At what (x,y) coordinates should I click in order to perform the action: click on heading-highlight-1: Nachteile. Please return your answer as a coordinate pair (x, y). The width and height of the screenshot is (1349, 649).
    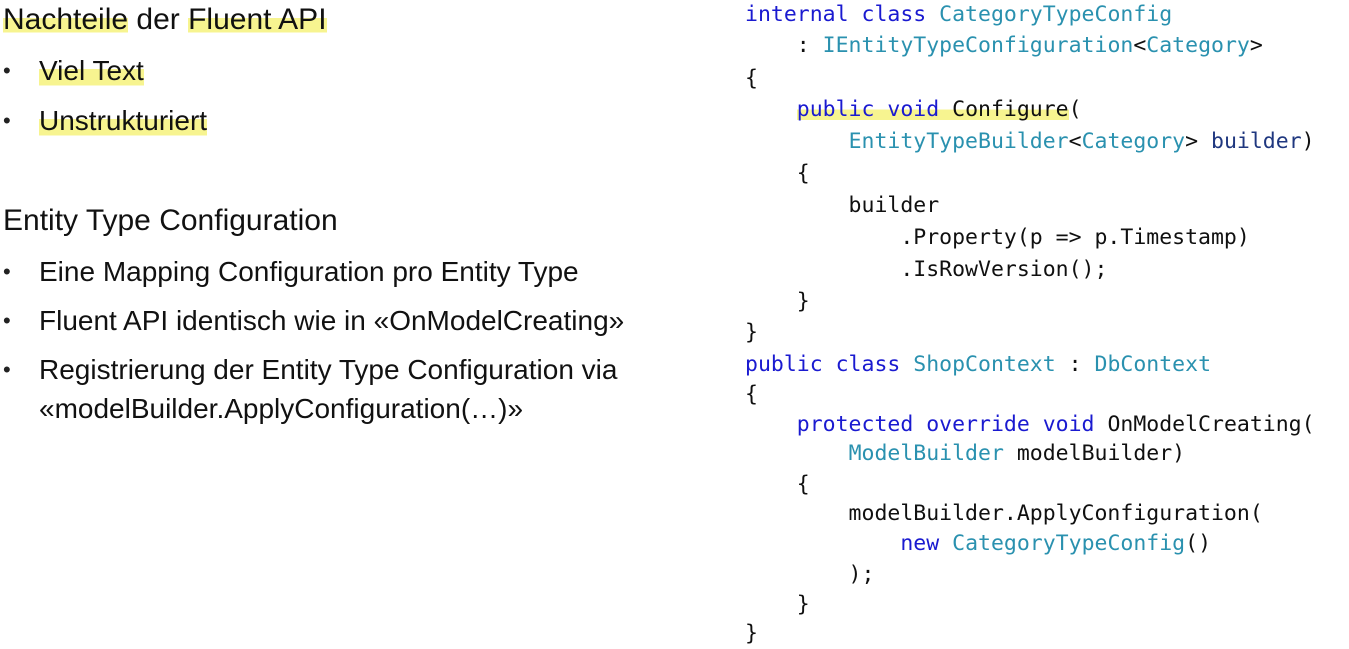
    Looking at the image, I should click on (66, 19).